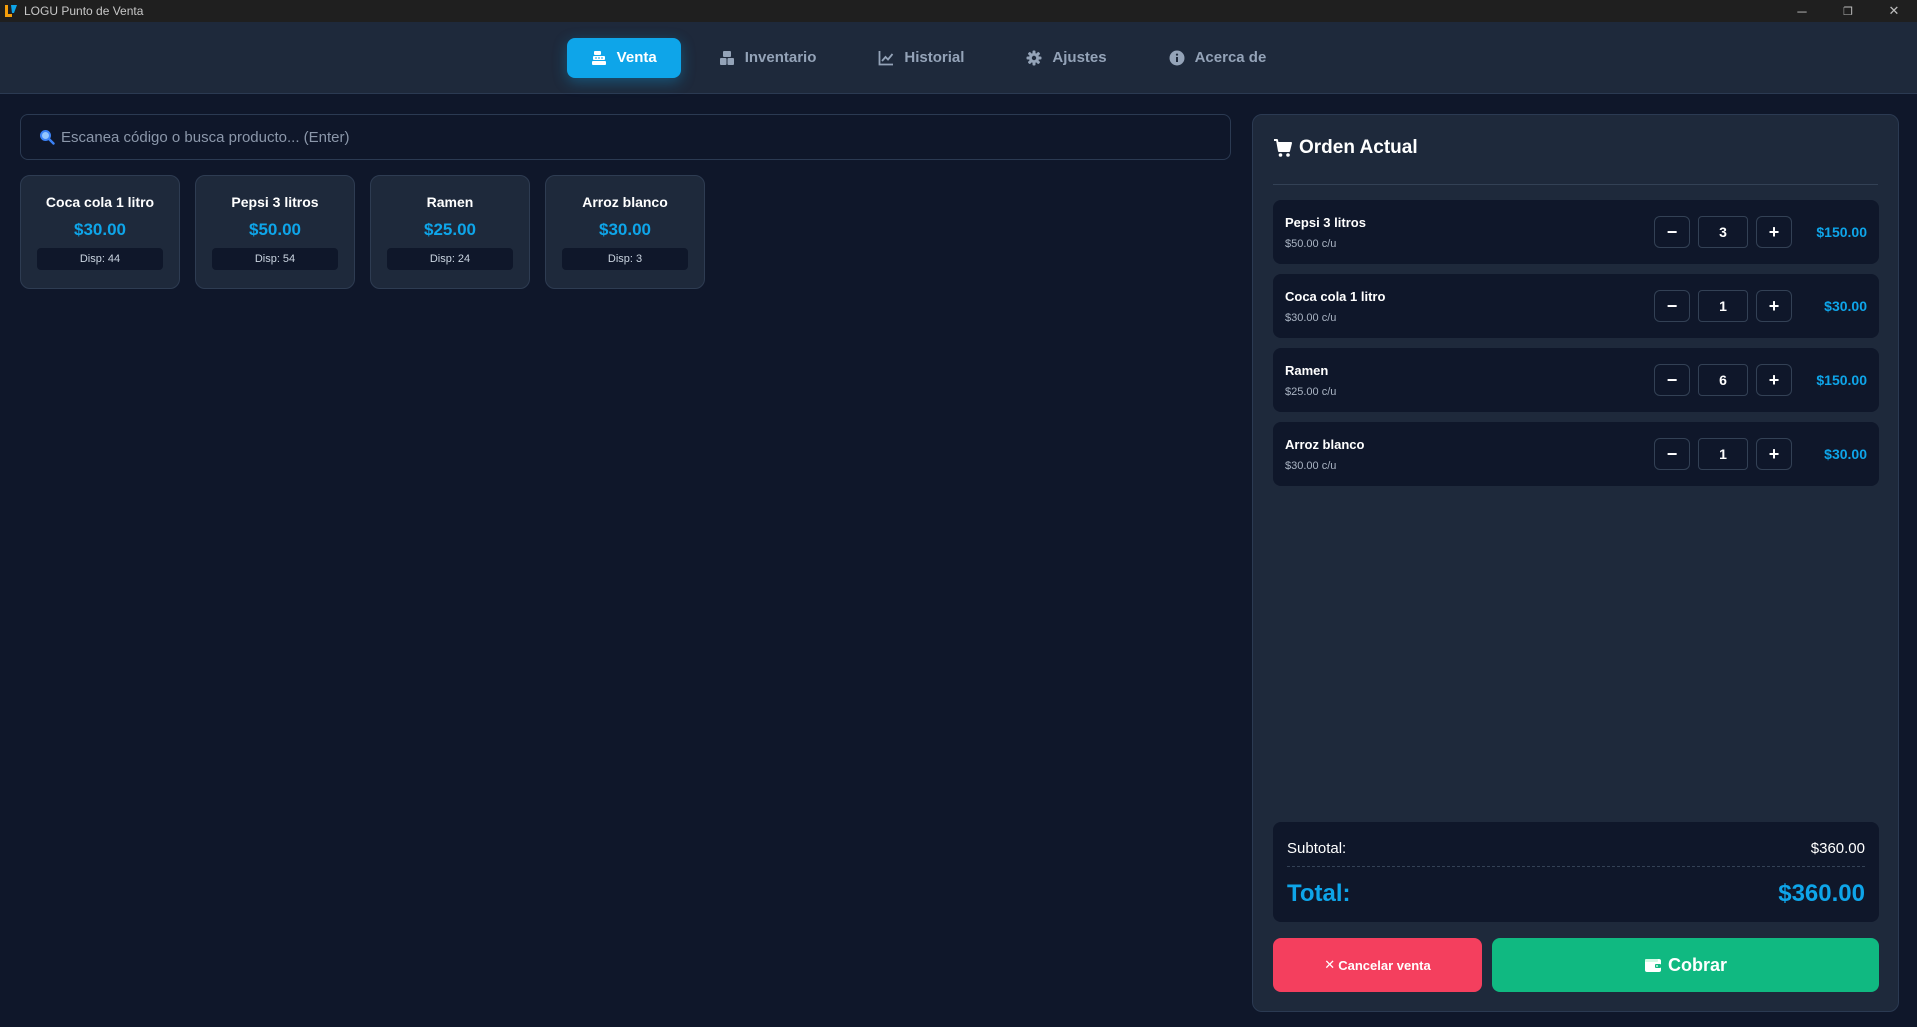  I want to click on cancel-sale-label: Cancelar venta, so click(1384, 965).